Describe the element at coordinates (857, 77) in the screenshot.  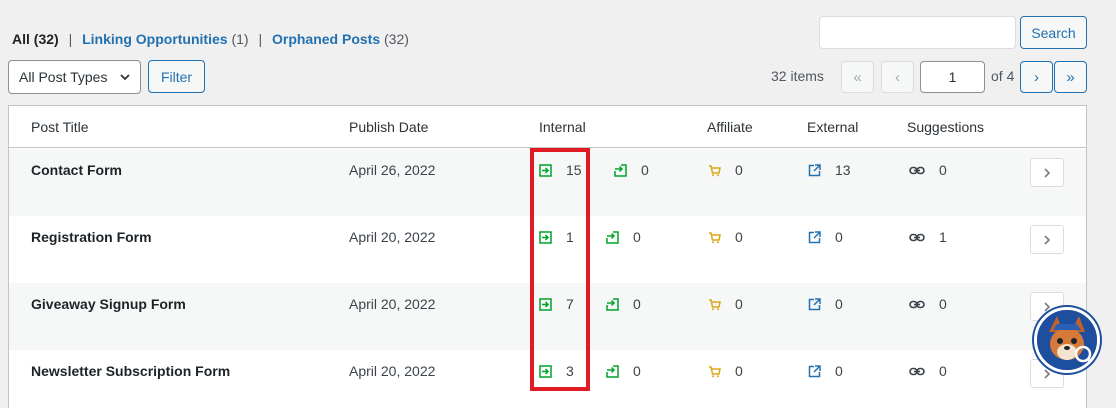
I see `first-page-button: «` at that location.